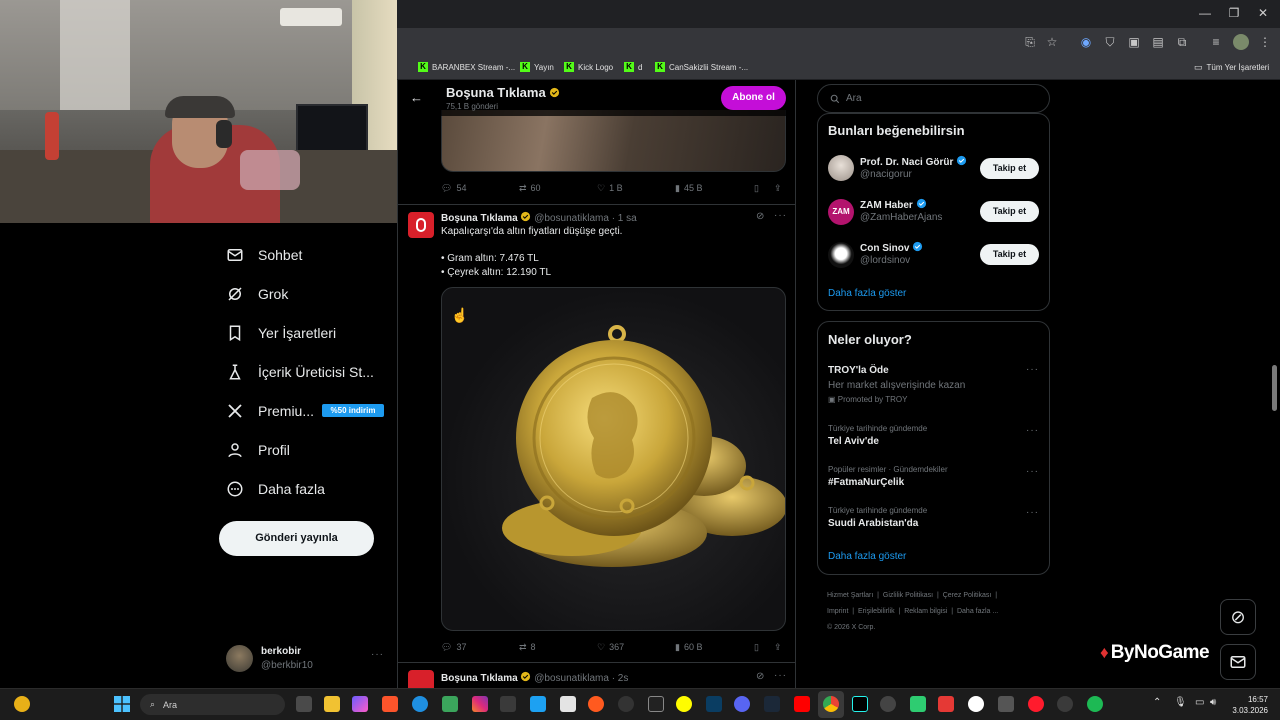 This screenshot has height=720, width=1280. Describe the element at coordinates (480, 704) in the screenshot. I see `instagram-icon` at that location.